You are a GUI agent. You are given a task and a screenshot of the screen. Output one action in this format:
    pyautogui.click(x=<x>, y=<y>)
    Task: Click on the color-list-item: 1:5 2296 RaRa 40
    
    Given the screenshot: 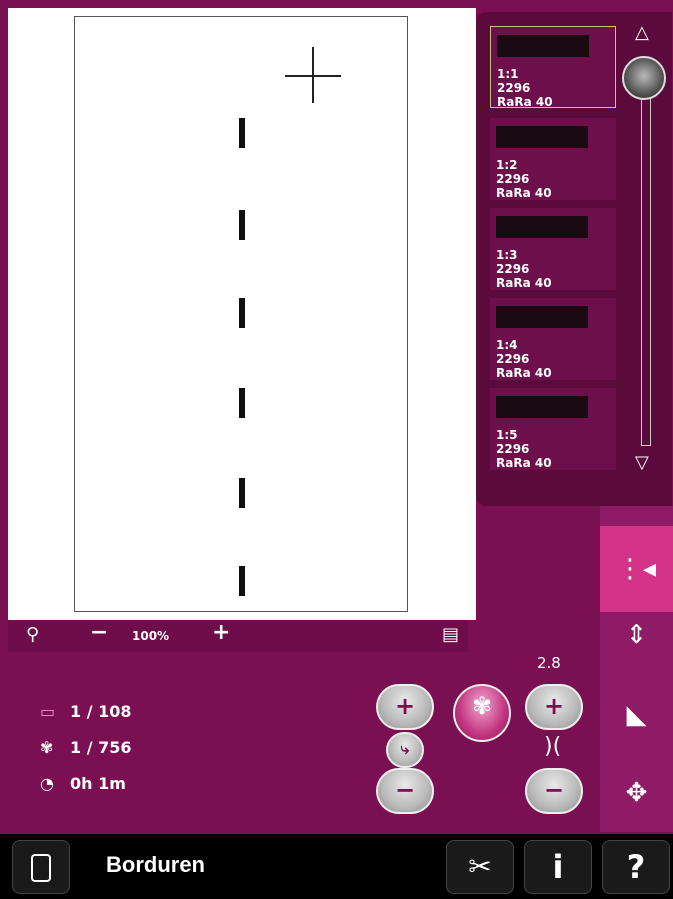 What is the action you would take?
    pyautogui.click(x=553, y=429)
    